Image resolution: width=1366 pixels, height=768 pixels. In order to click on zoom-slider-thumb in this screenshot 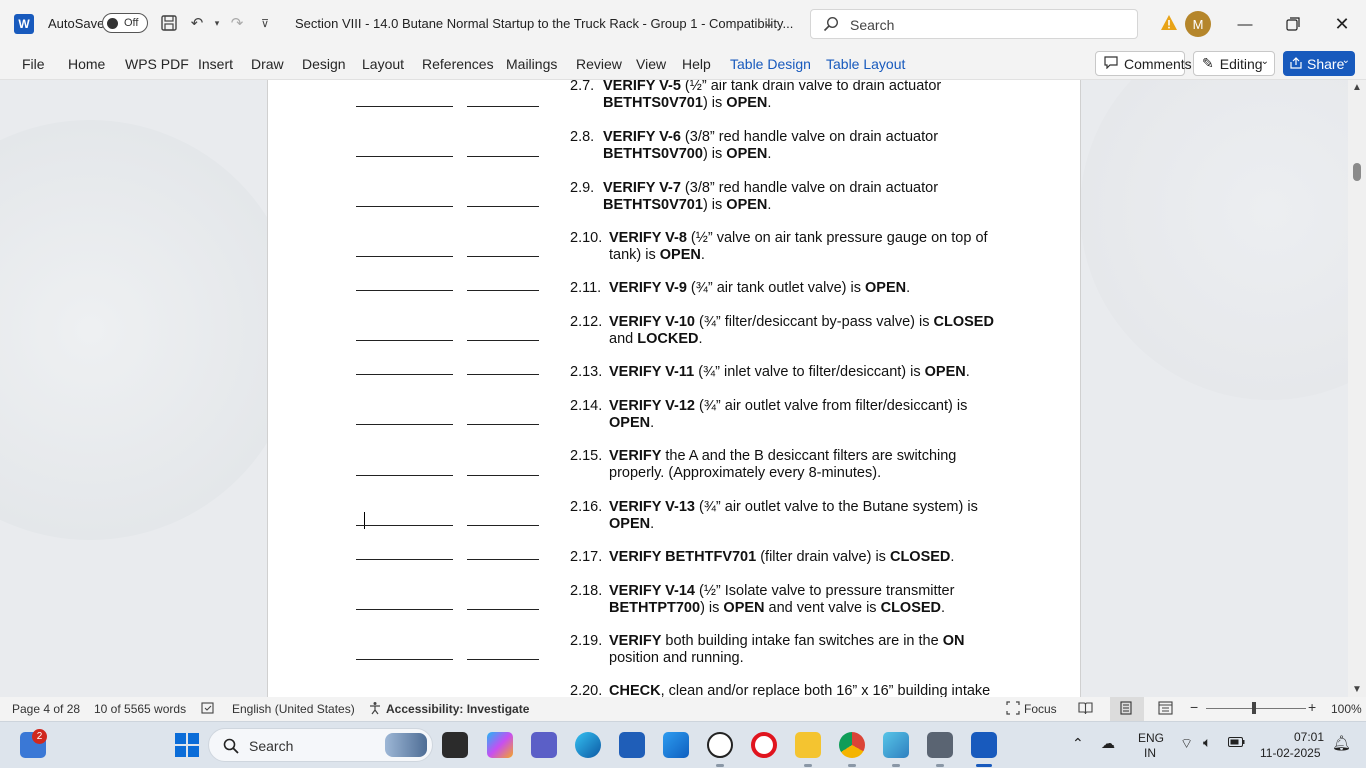, I will do `click(1254, 708)`.